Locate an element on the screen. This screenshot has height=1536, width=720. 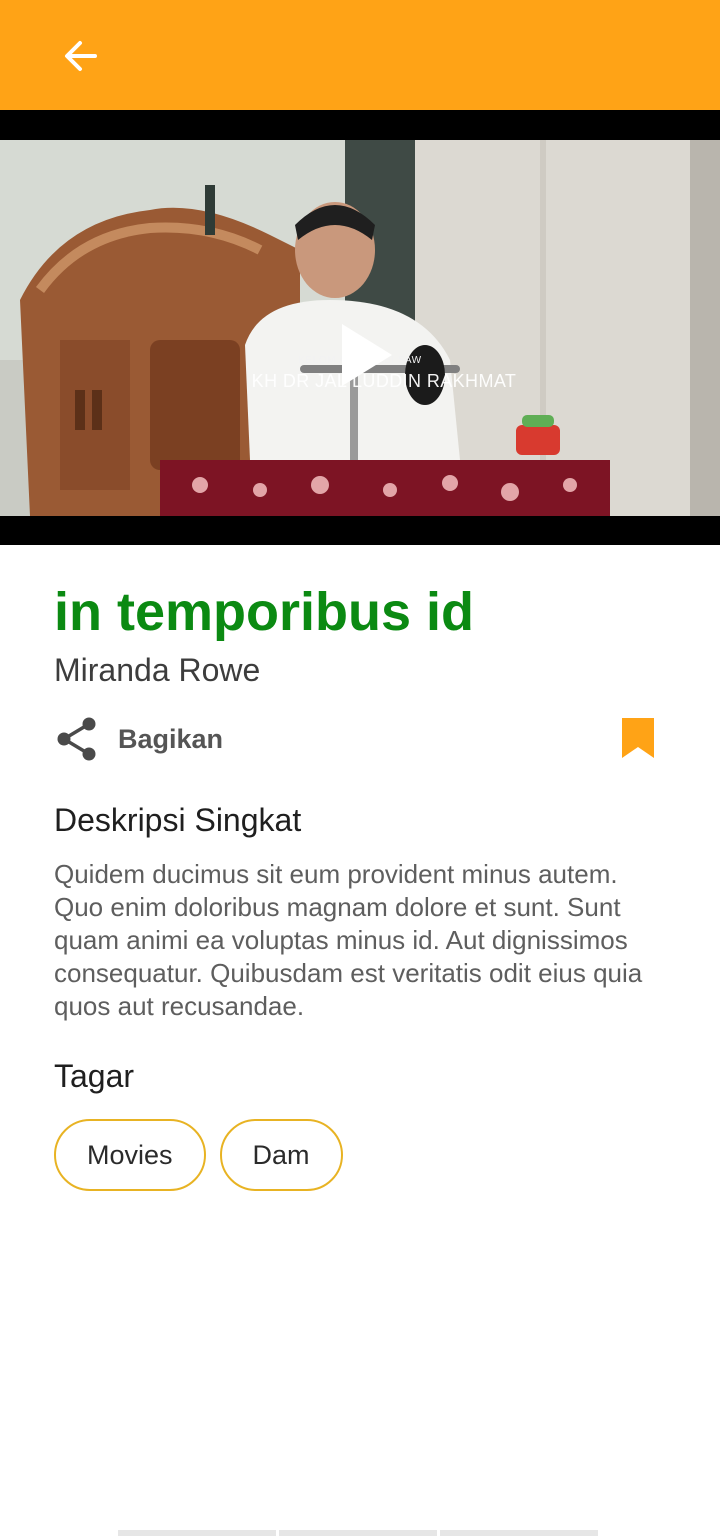
tag-chip: Dam is located at coordinates (281, 1155).